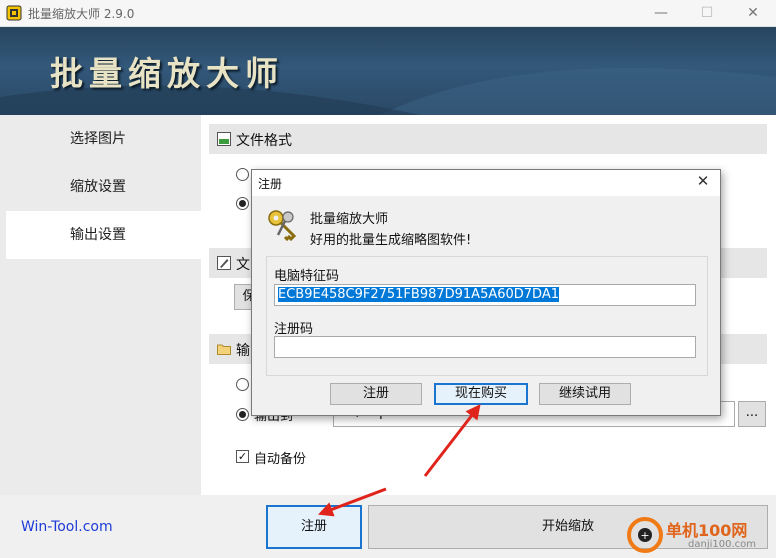  I want to click on register-button: 注册, so click(314, 527).